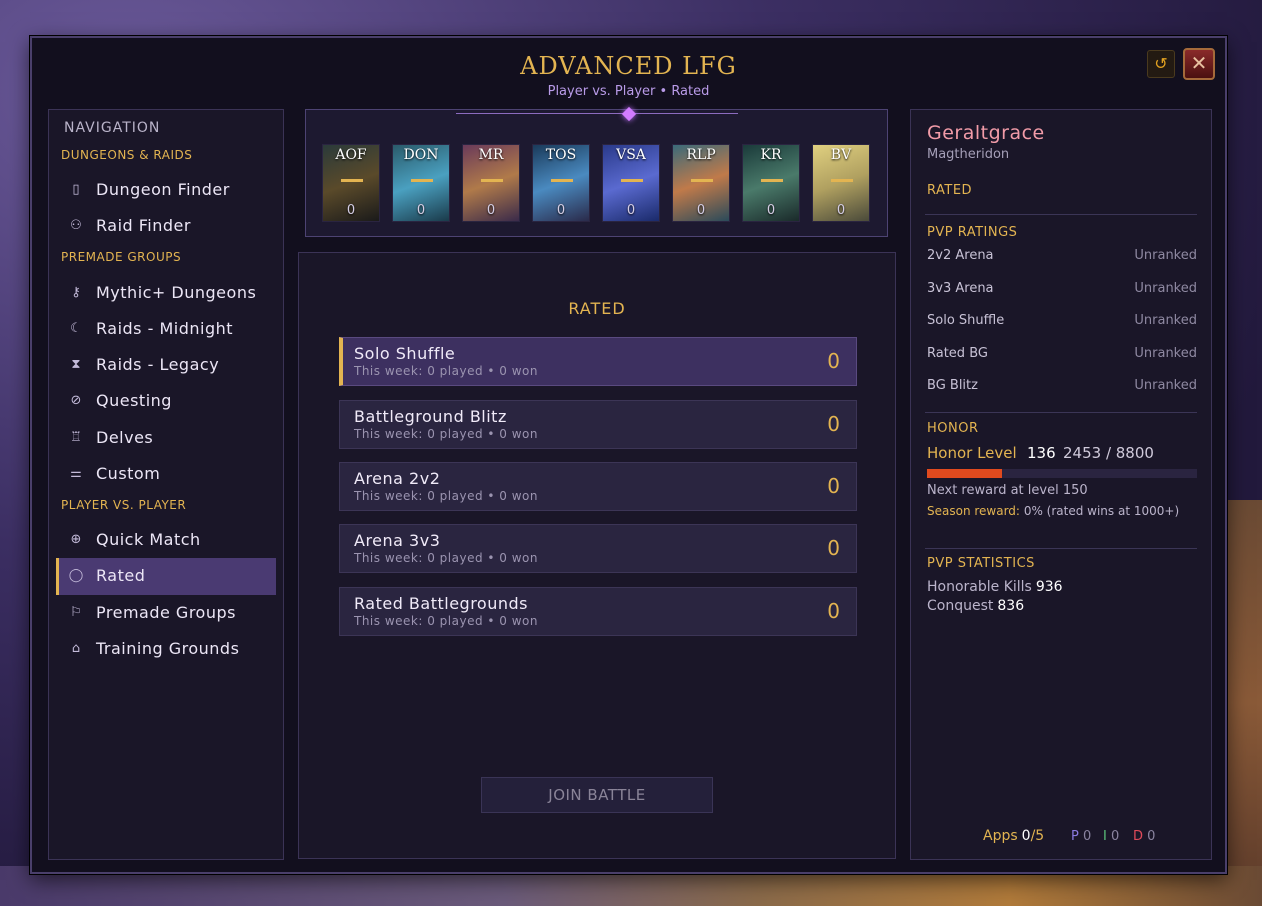 The image size is (1262, 906). I want to click on window-title: ADVANCED LFG, so click(628, 66).